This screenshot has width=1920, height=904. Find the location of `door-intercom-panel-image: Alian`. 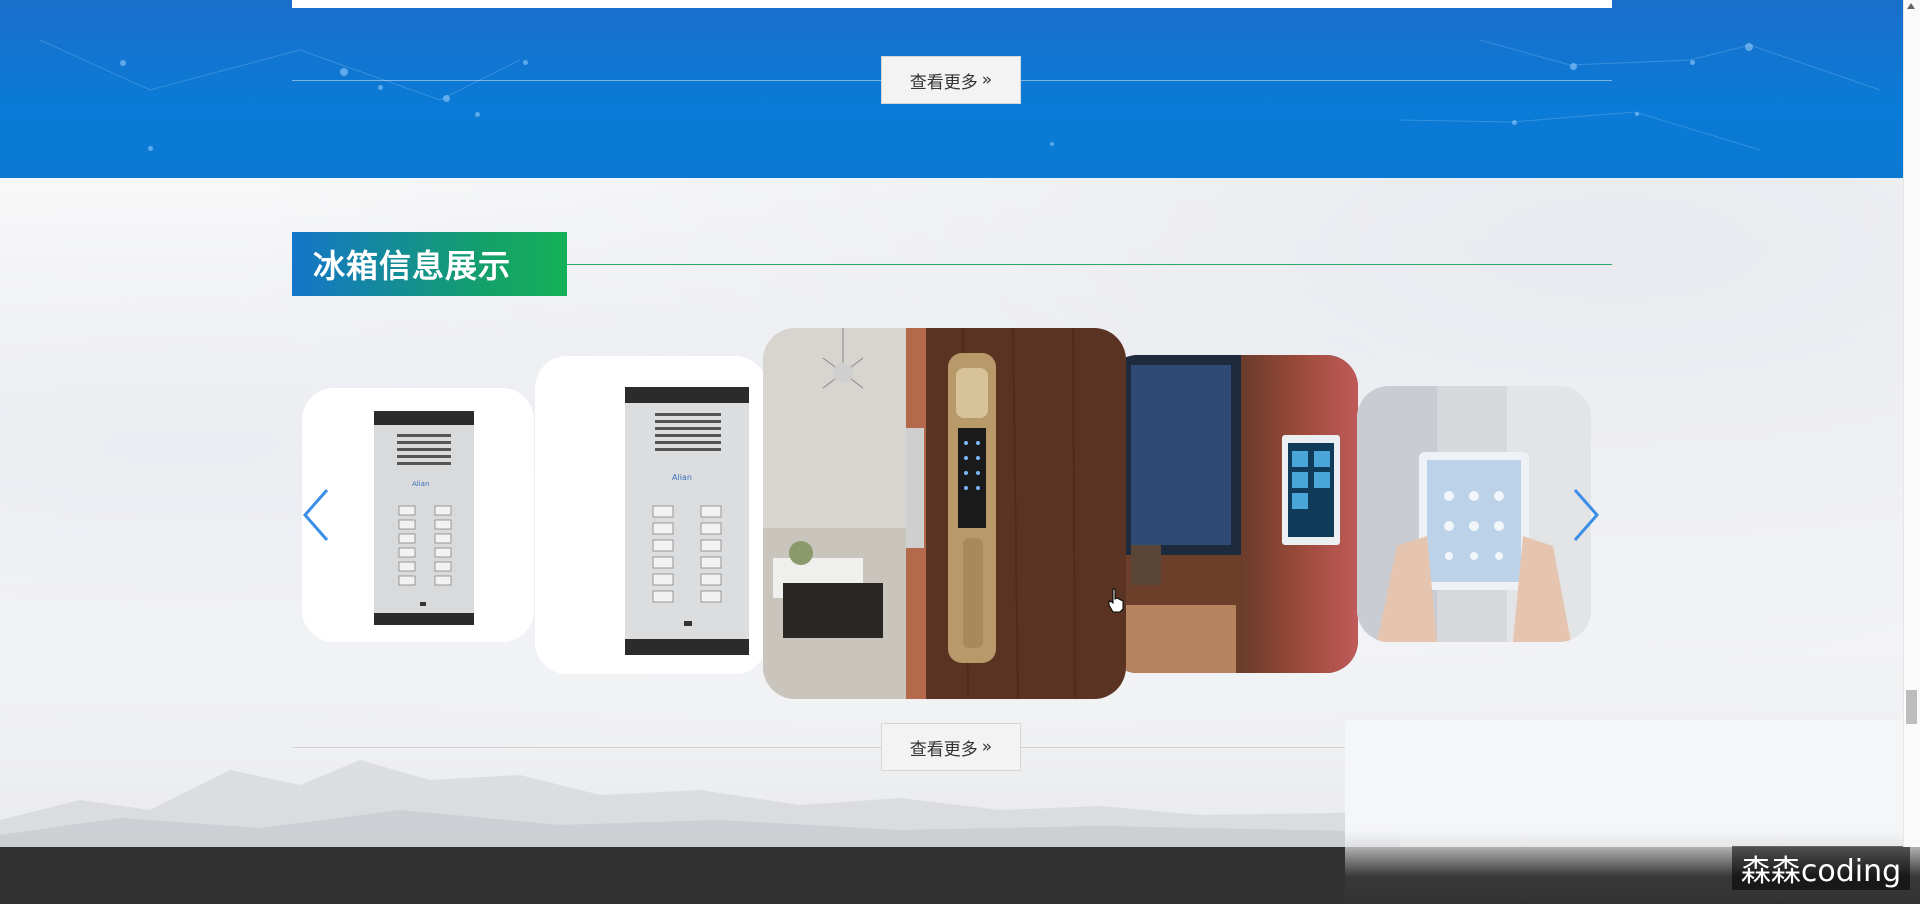

door-intercom-panel-image: Alian is located at coordinates (687, 521).